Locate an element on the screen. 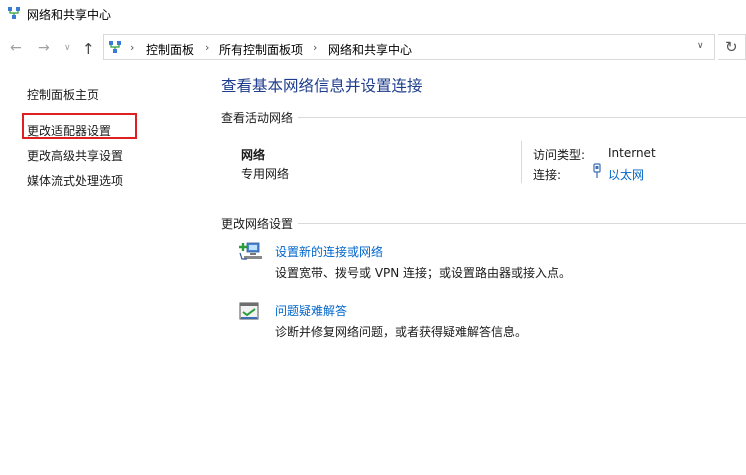  troubleshoot-link: 问题疑难解答 is located at coordinates (311, 310).